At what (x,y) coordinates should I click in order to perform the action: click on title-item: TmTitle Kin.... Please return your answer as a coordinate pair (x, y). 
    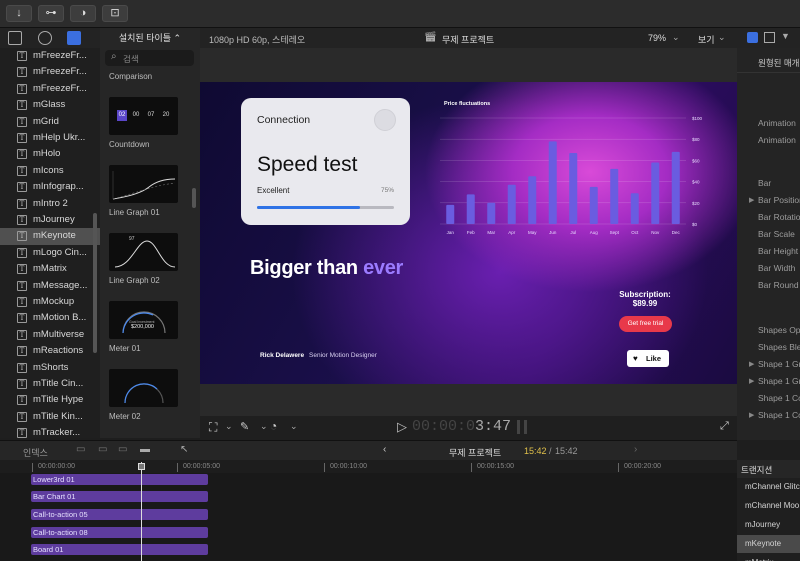
    Looking at the image, I should click on (50, 417).